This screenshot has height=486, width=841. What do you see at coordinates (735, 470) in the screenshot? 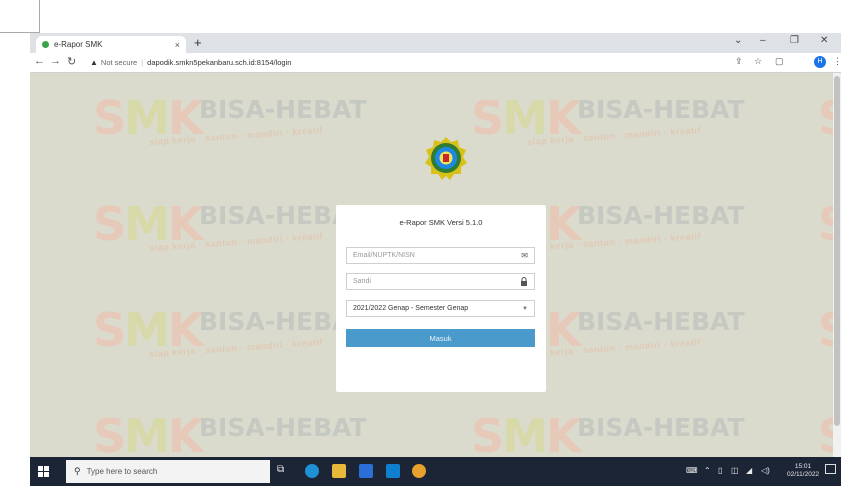
I see `network-icon: ◫` at bounding box center [735, 470].